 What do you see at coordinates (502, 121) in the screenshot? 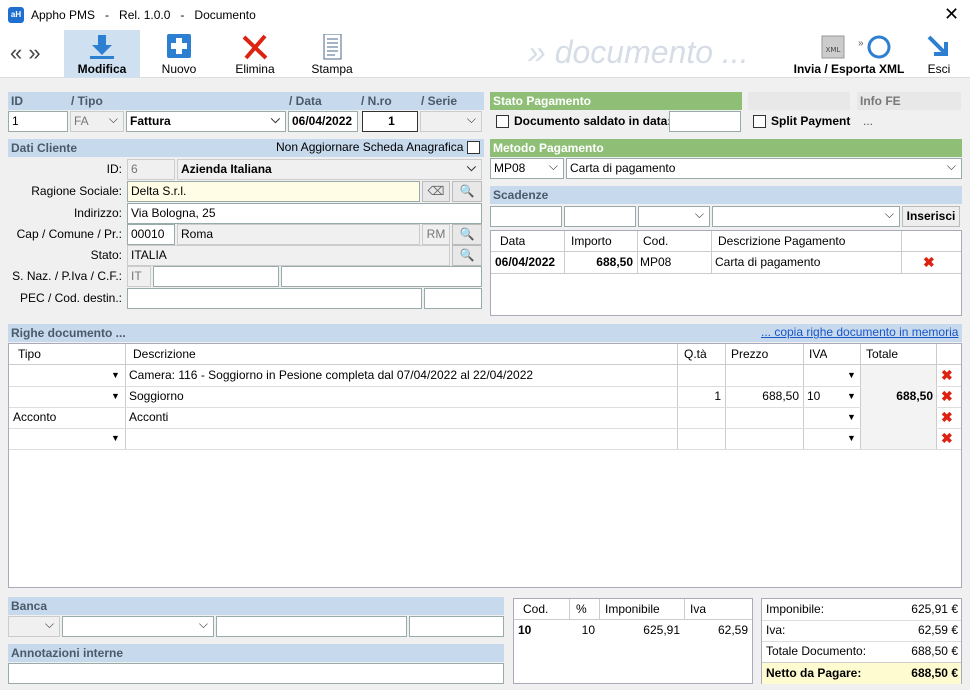
I see `saldato-checkbox` at bounding box center [502, 121].